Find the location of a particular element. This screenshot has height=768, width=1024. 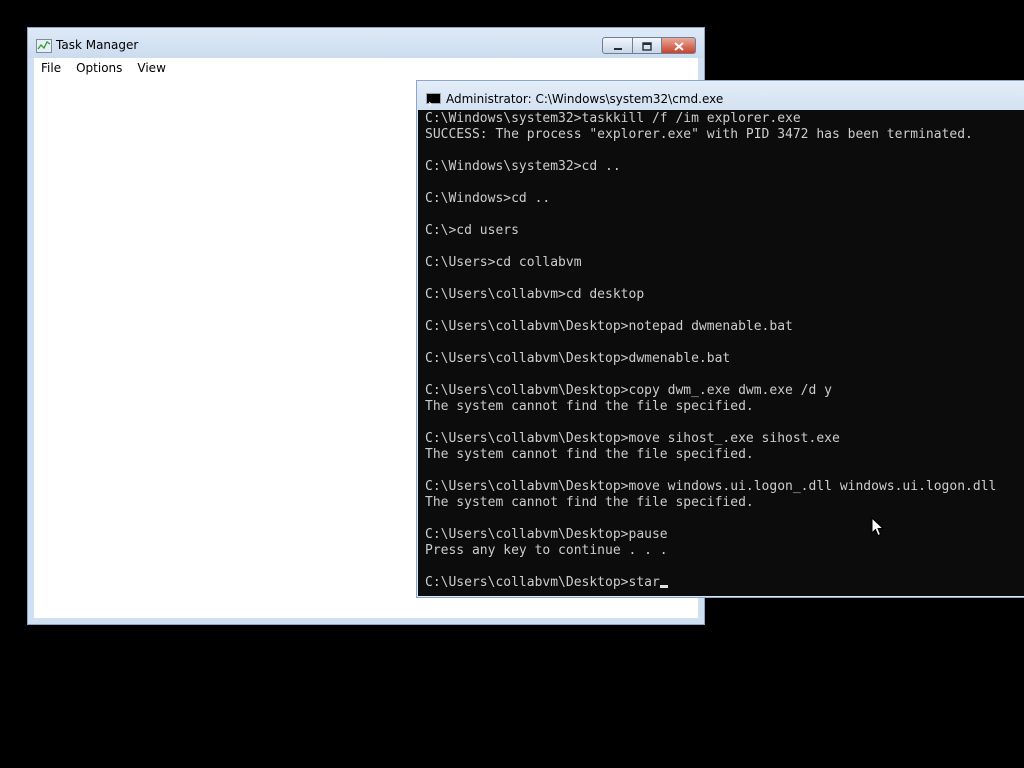

console-line: C:\Users\collabvm\Desktop>pause is located at coordinates (710, 535).